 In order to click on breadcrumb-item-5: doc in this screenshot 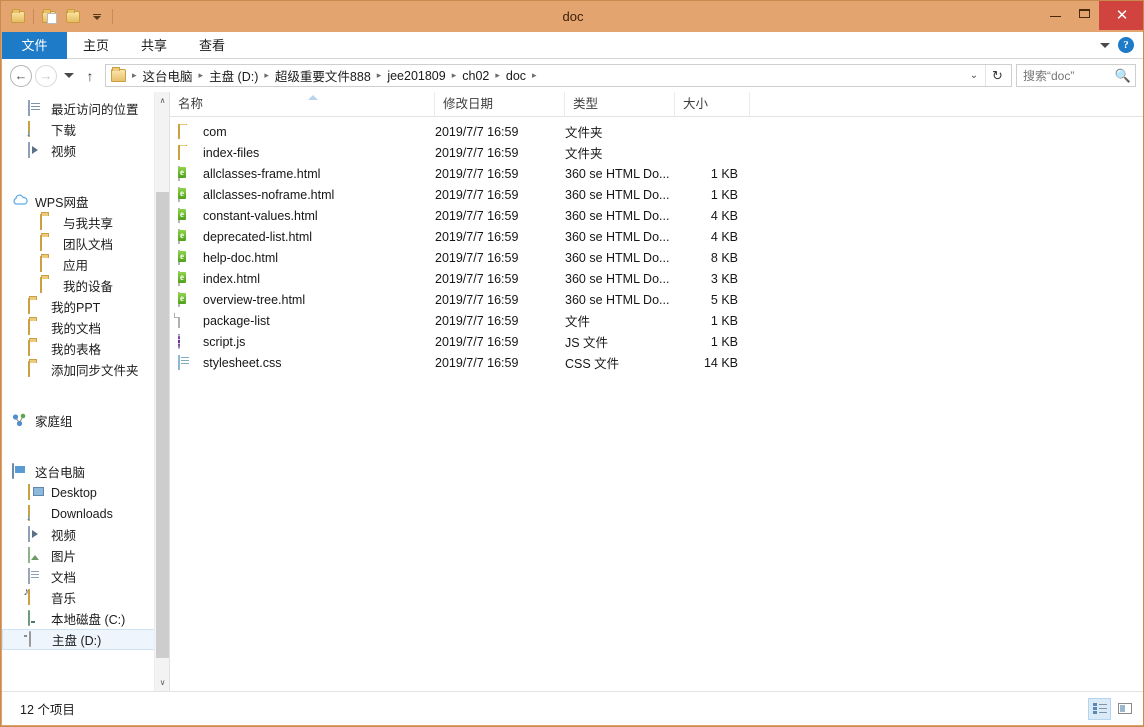, I will do `click(516, 76)`.